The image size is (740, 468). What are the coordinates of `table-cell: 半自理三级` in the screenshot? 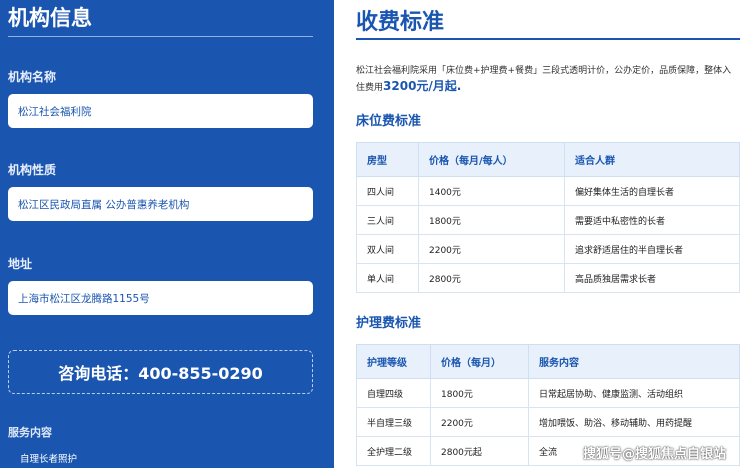 It's located at (393, 422).